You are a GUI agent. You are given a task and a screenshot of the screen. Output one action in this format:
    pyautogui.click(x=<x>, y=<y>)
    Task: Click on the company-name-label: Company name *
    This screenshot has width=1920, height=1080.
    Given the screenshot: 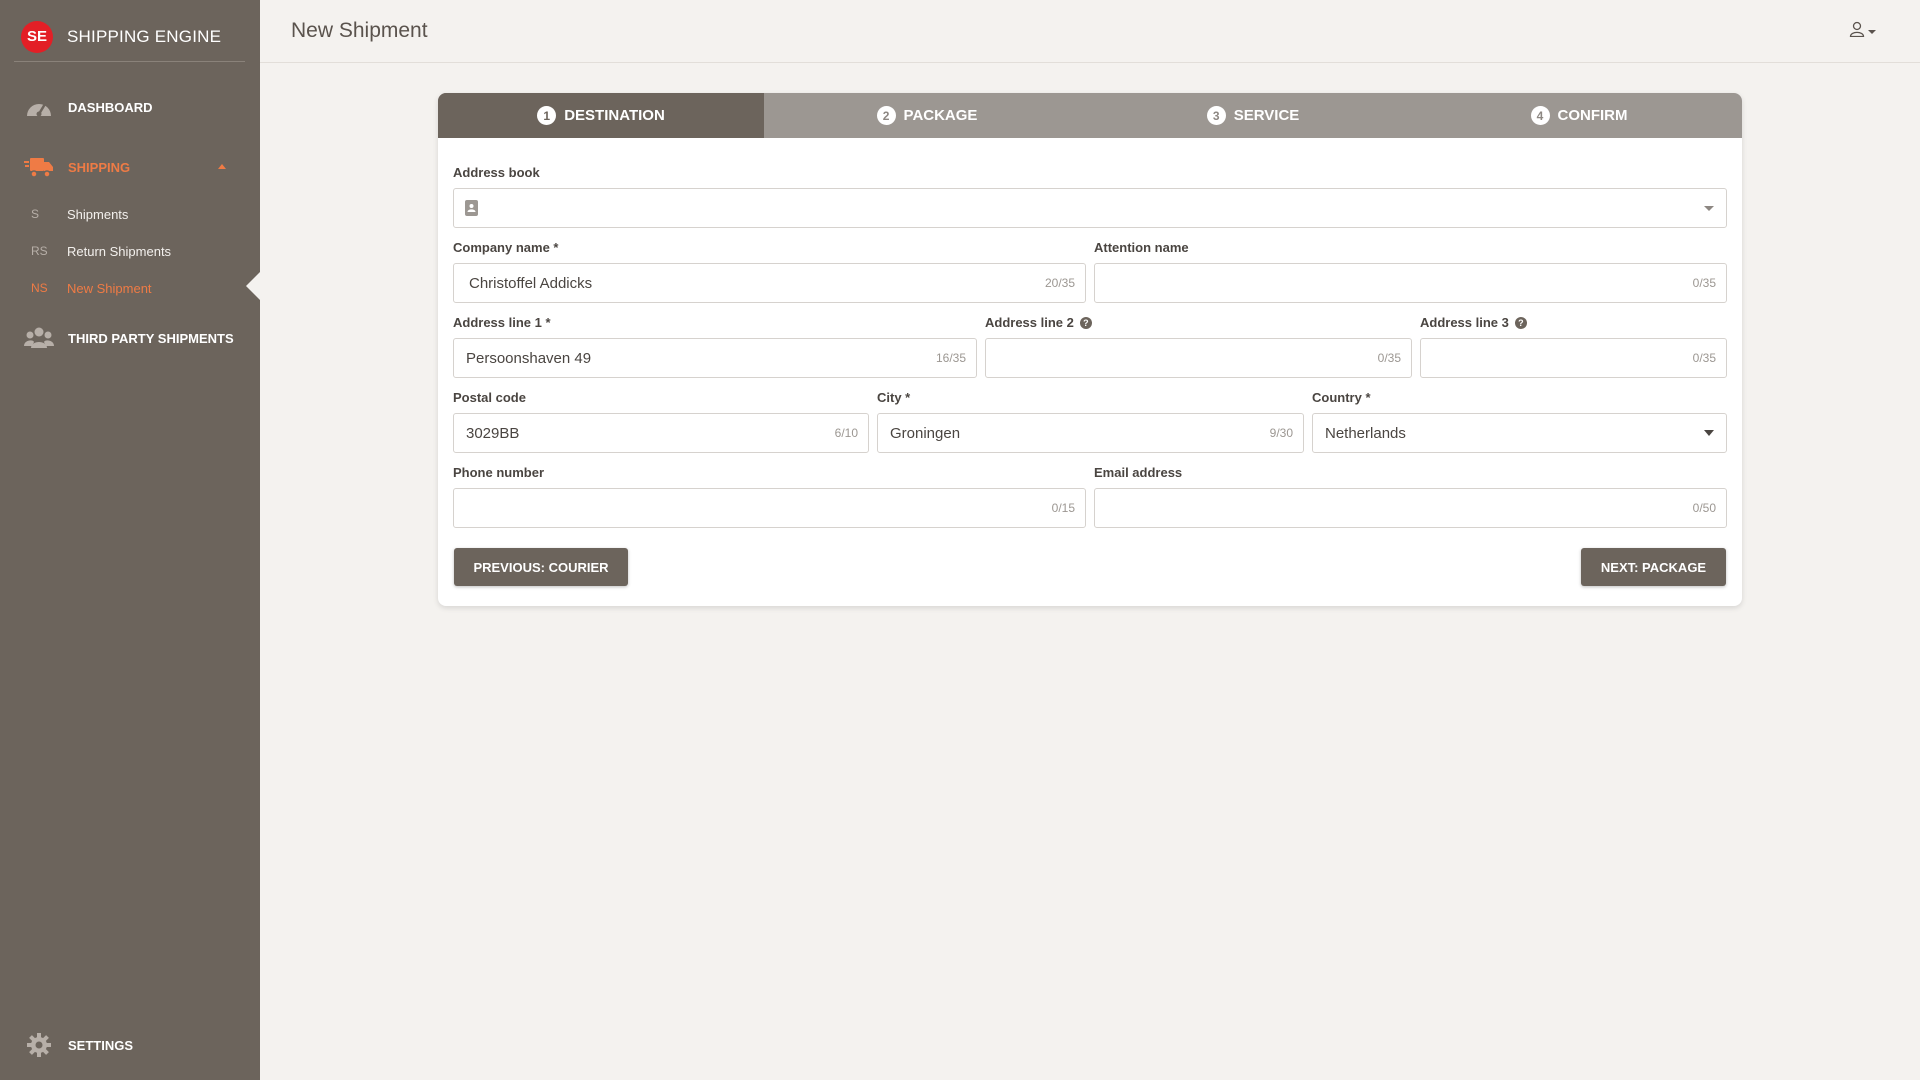 What is the action you would take?
    pyautogui.click(x=506, y=247)
    